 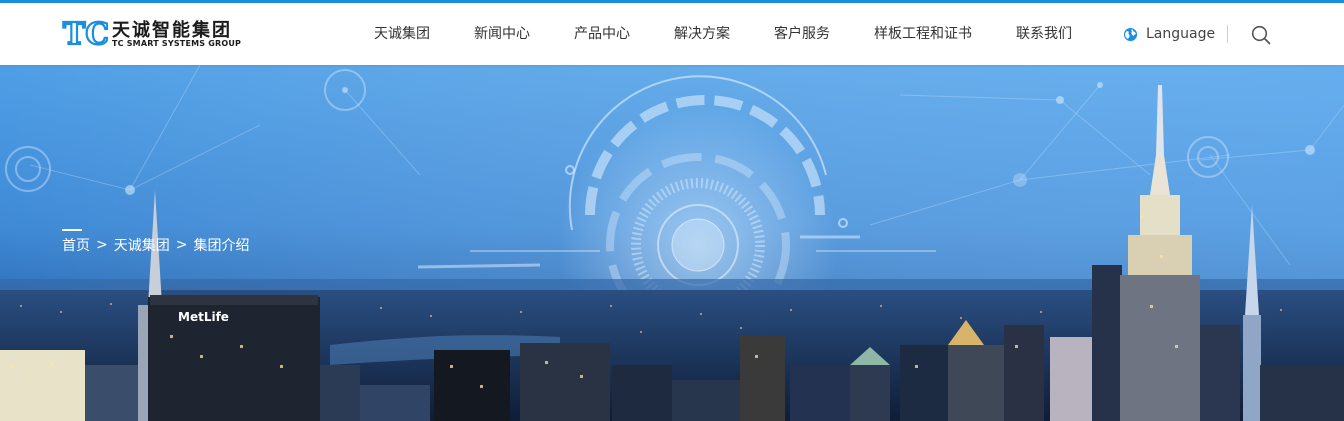 I want to click on breadcrumb-accent-bar, so click(x=72, y=230).